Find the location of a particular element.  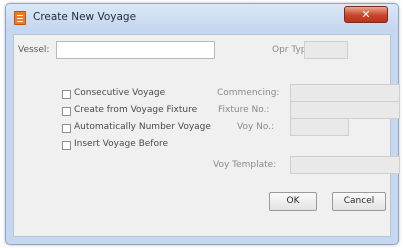

voy-template-field is located at coordinates (345, 165).